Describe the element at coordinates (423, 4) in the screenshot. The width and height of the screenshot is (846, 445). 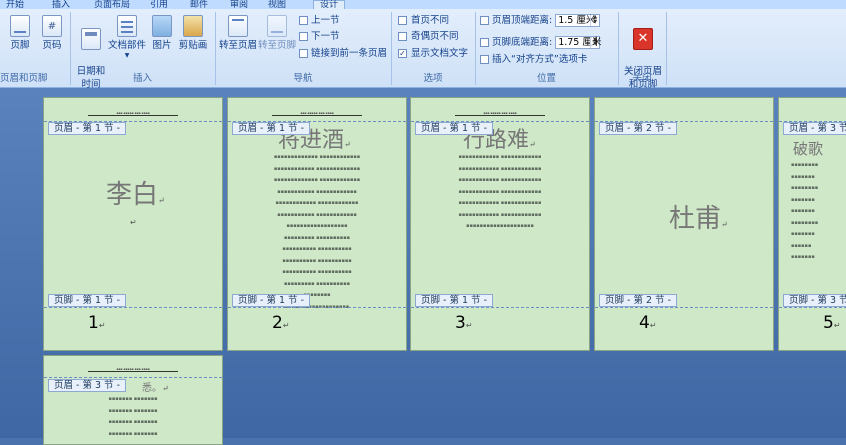
I see `ribbon-tab-bar: 开始 插入 页面布局 引用 邮件 审阅 视图 设计` at that location.